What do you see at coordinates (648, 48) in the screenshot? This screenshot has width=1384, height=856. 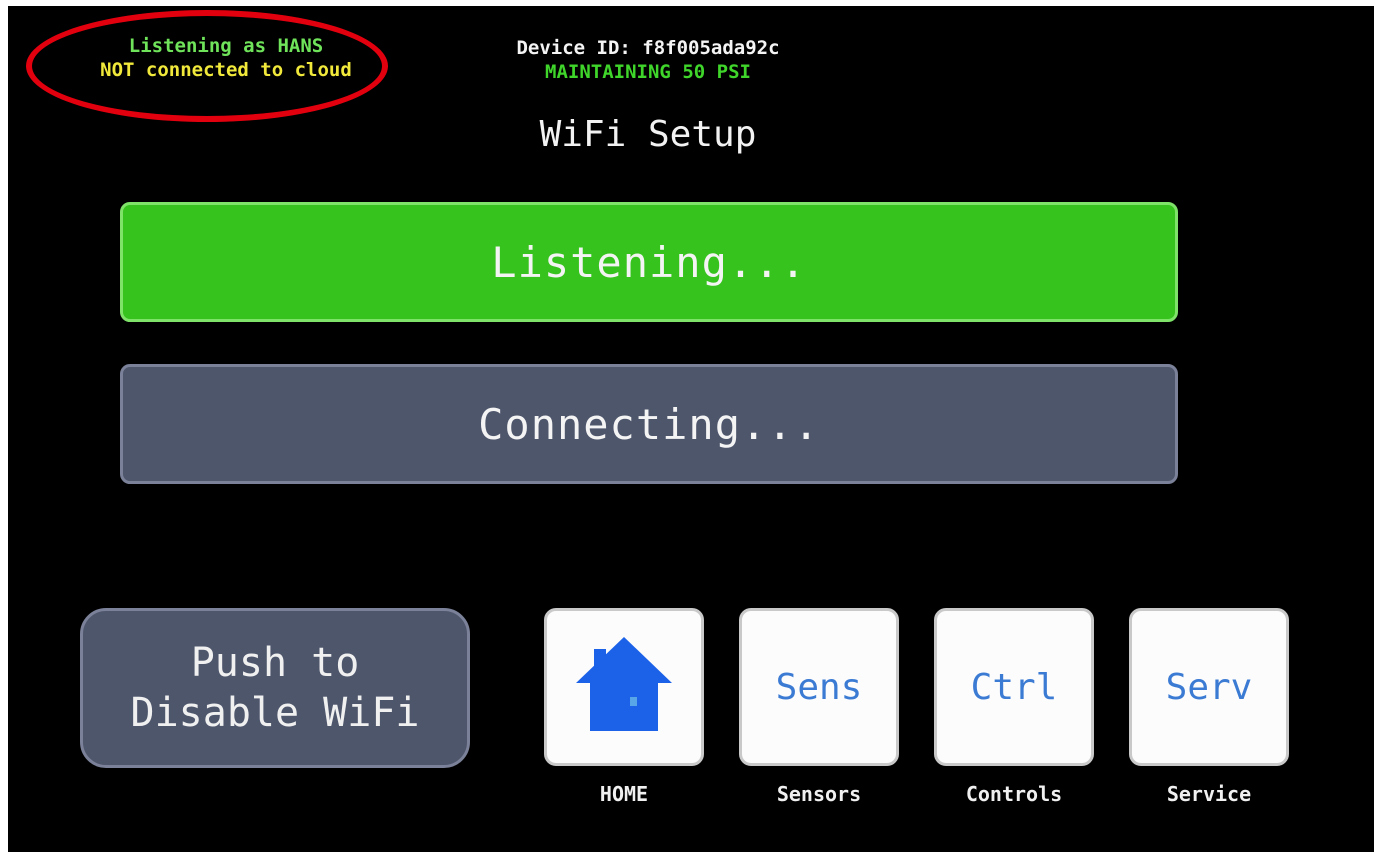 I see `device-id-text: Device ID: f8f005ada92c` at bounding box center [648, 48].